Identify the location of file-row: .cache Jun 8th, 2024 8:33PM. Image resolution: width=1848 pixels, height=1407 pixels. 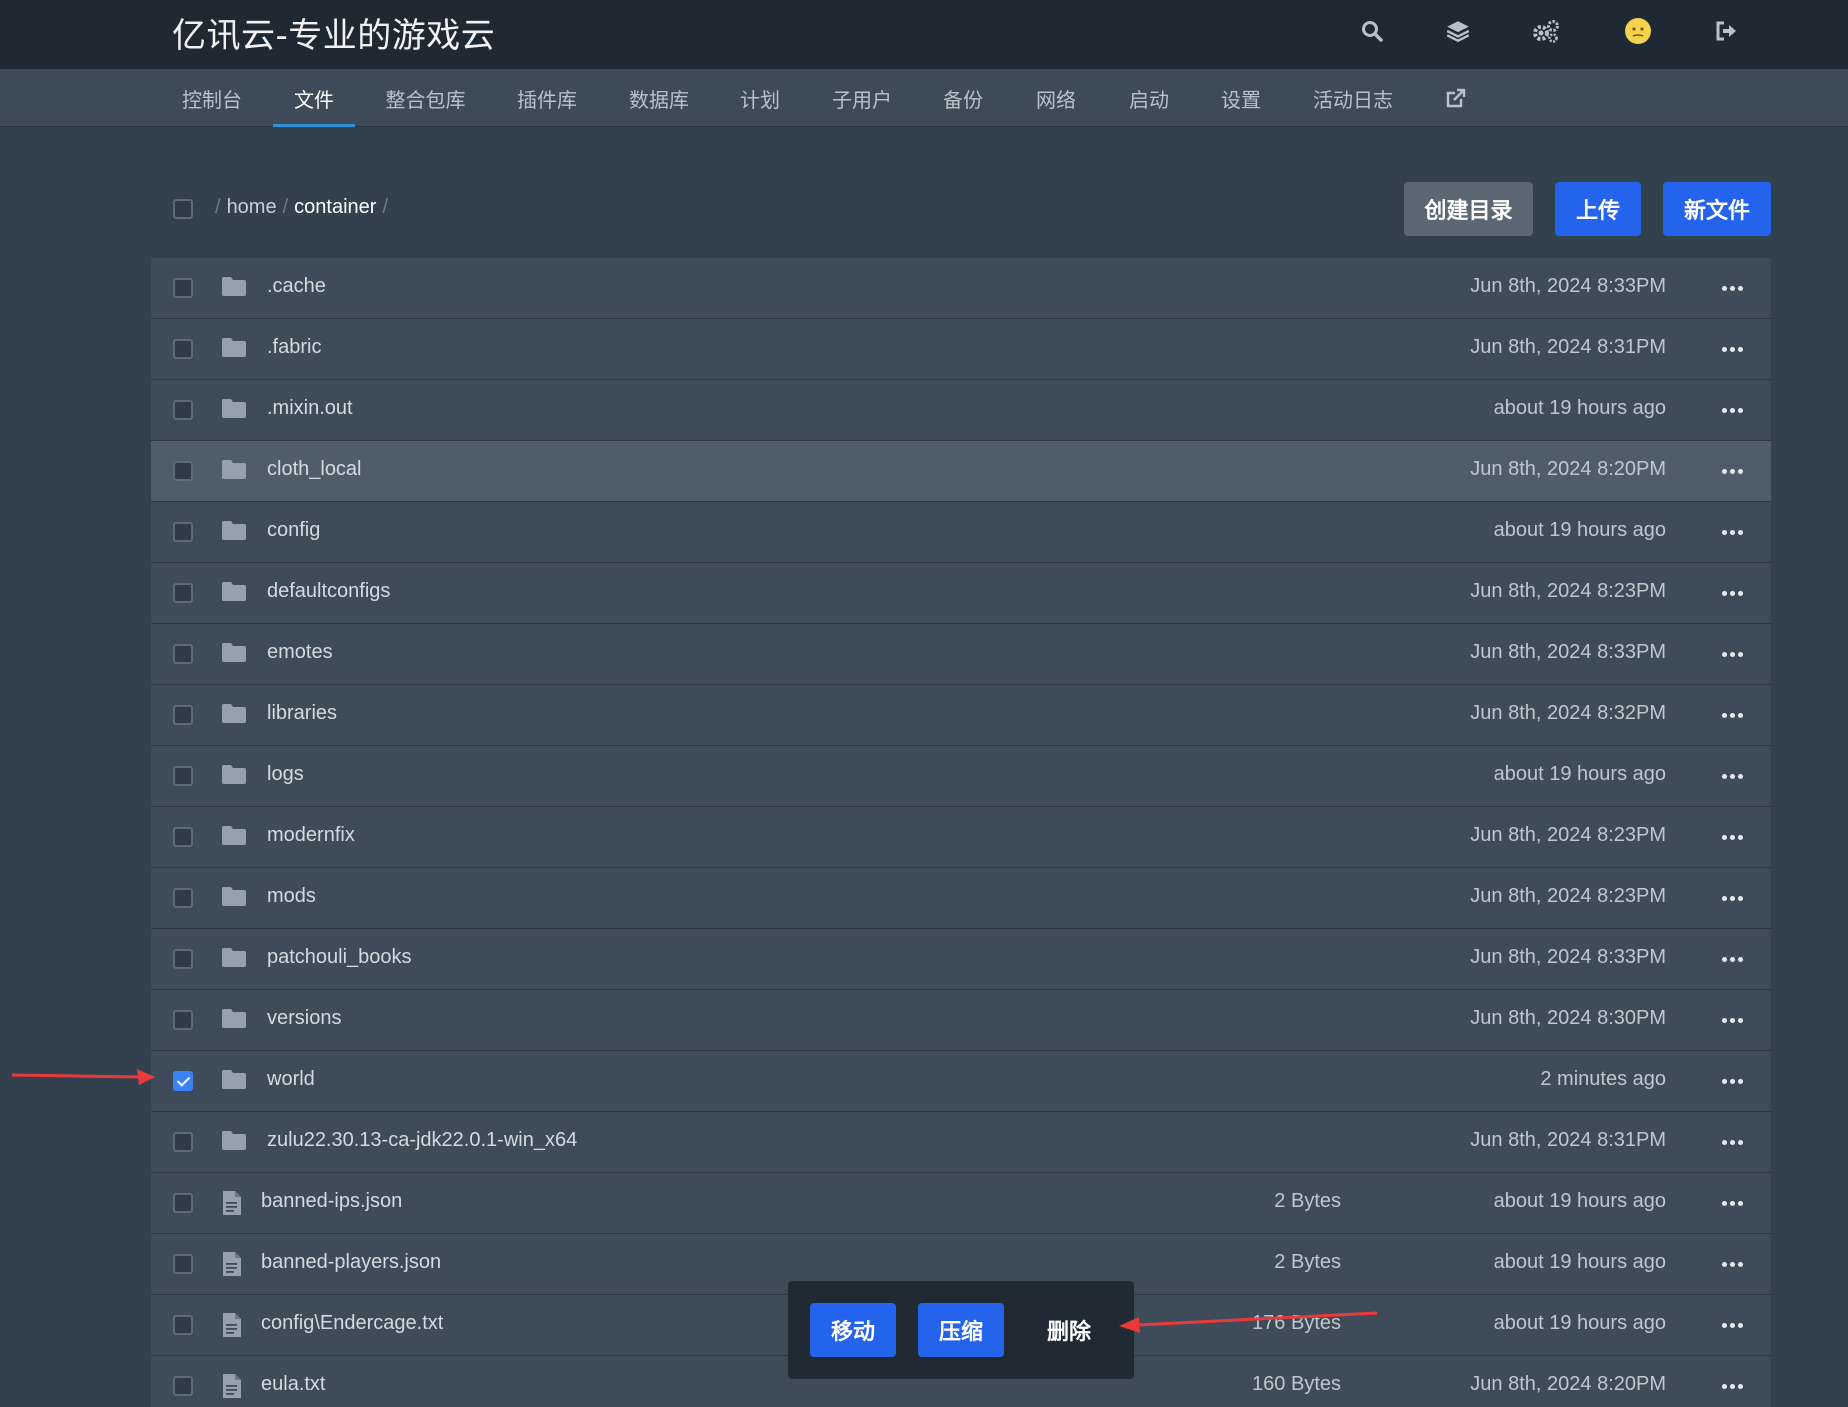
(961, 288).